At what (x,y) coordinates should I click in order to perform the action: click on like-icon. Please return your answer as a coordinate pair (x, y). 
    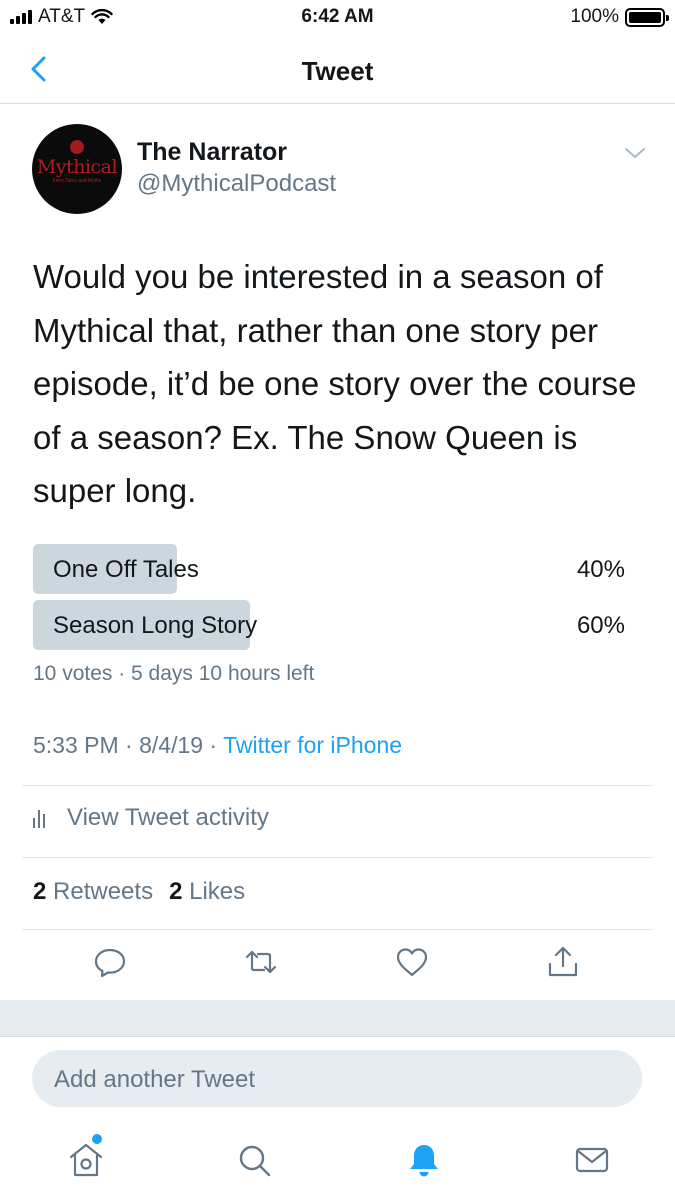
    Looking at the image, I should click on (412, 962).